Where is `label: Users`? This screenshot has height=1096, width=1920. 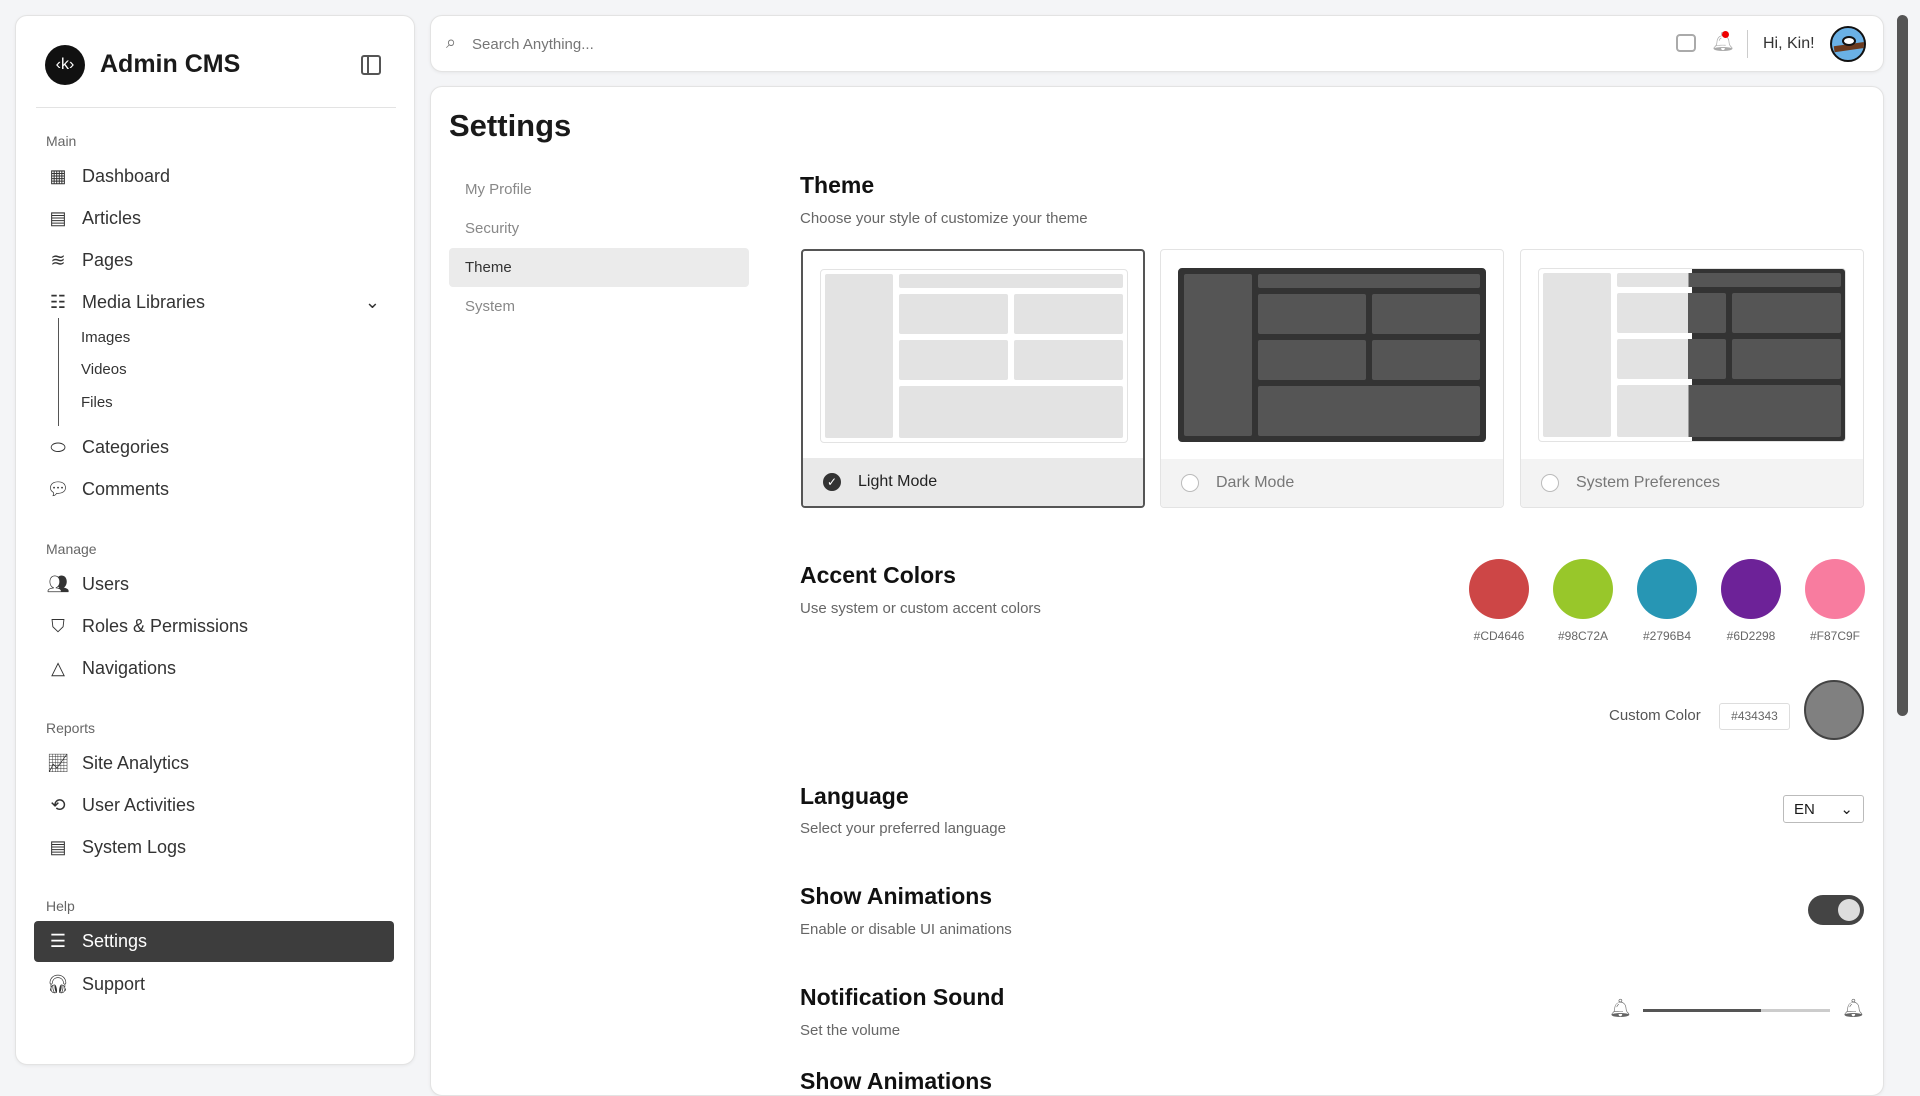 label: Users is located at coordinates (106, 583).